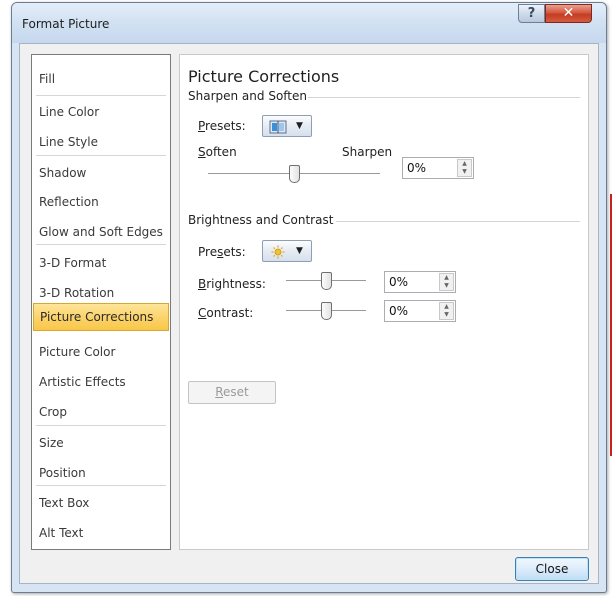 This screenshot has width=613, height=596. I want to click on sharpen-presets-dropdown: ▼, so click(287, 126).